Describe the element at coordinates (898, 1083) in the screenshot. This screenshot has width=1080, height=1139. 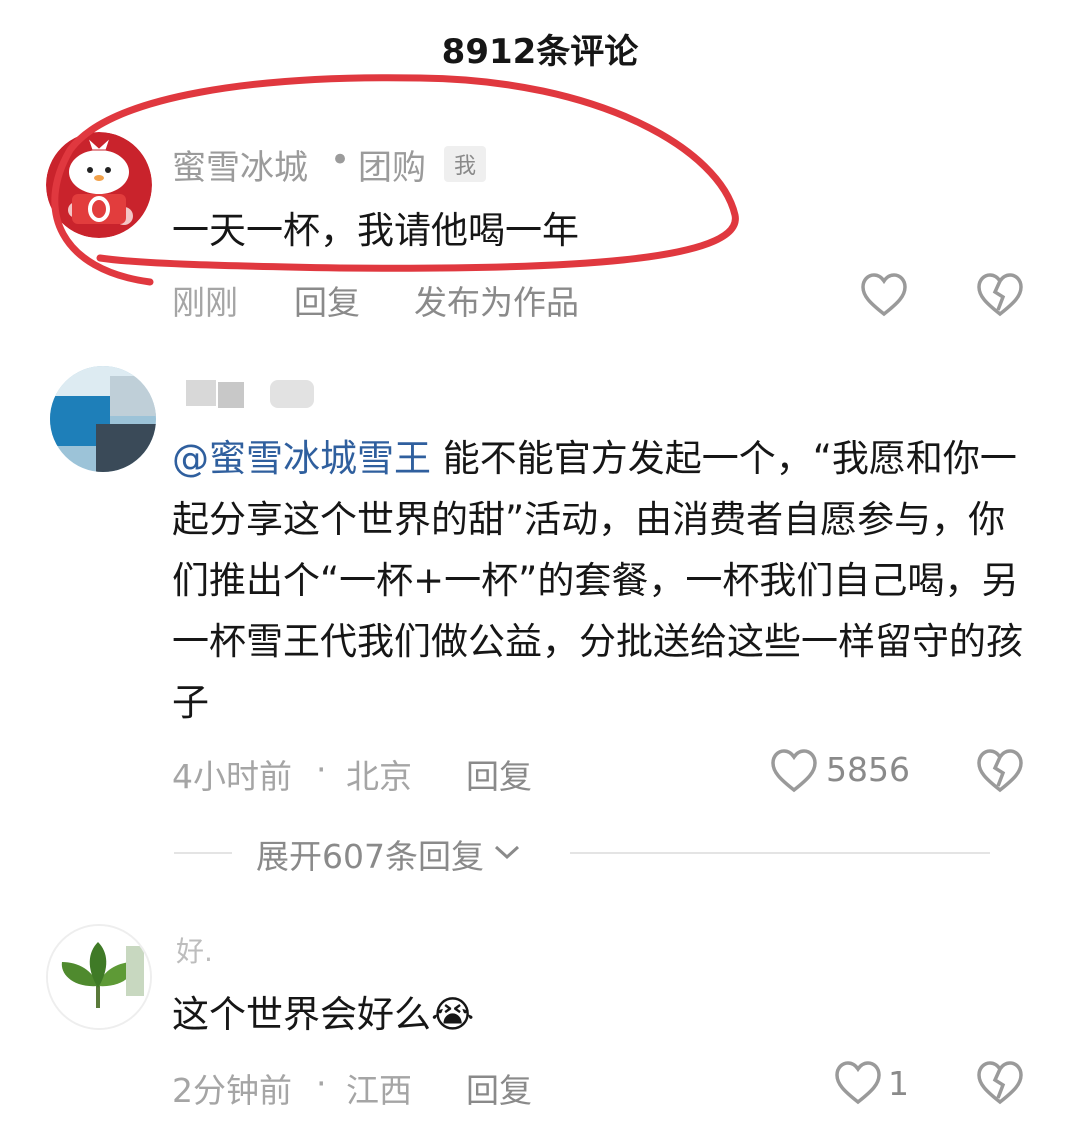
I see `like-count: 1` at that location.